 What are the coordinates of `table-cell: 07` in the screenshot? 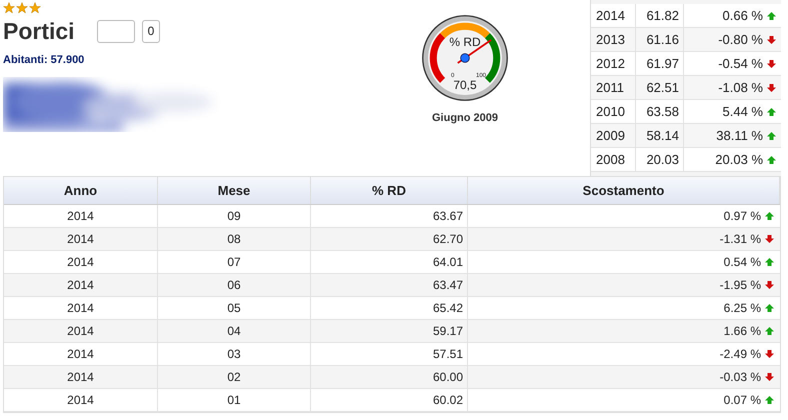 It's located at (234, 262).